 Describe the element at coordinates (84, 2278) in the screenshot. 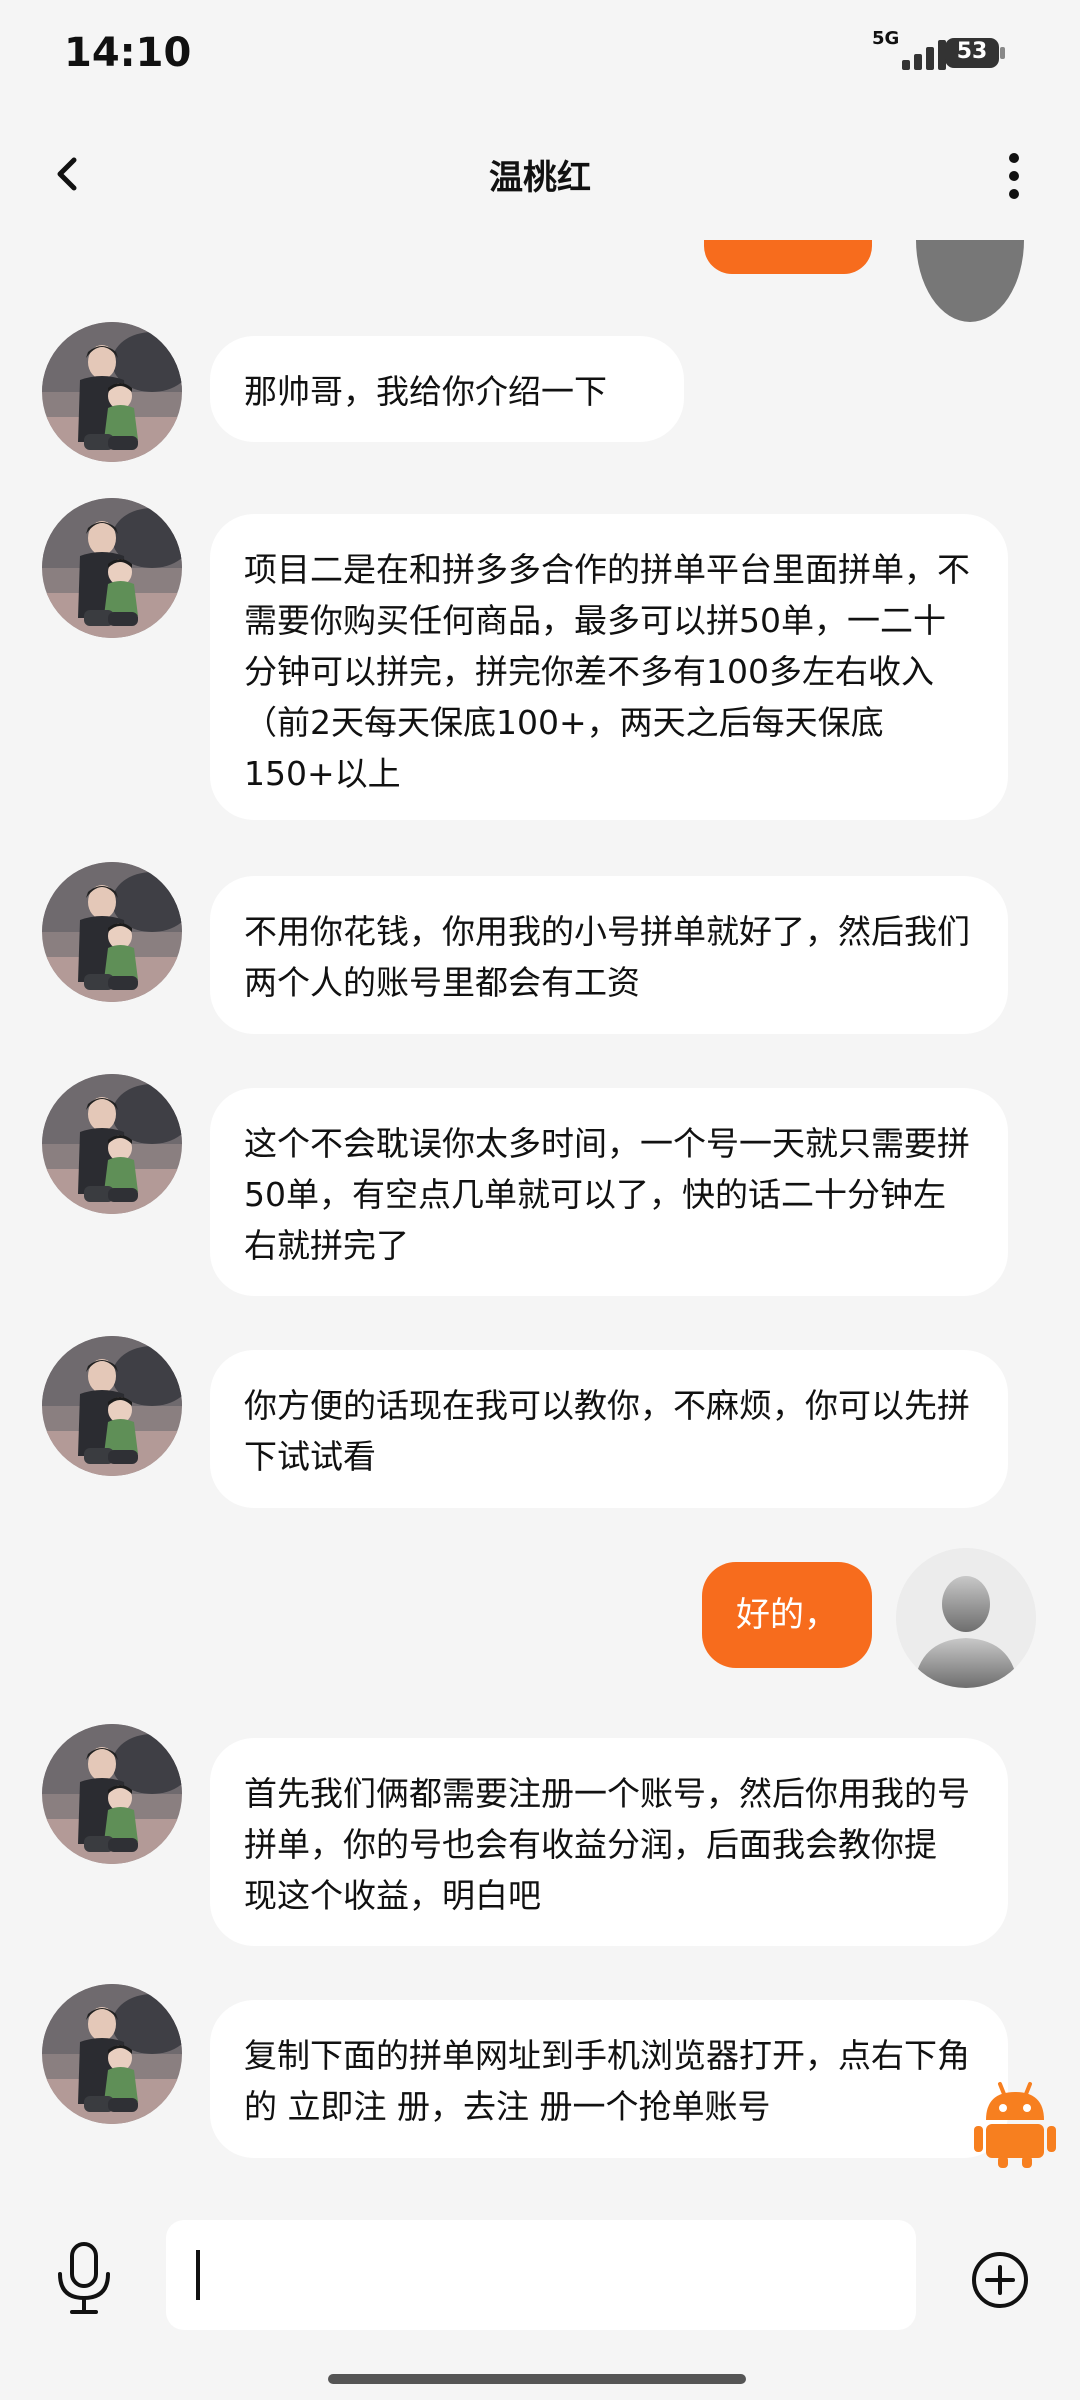

I see `microphone-icon` at that location.